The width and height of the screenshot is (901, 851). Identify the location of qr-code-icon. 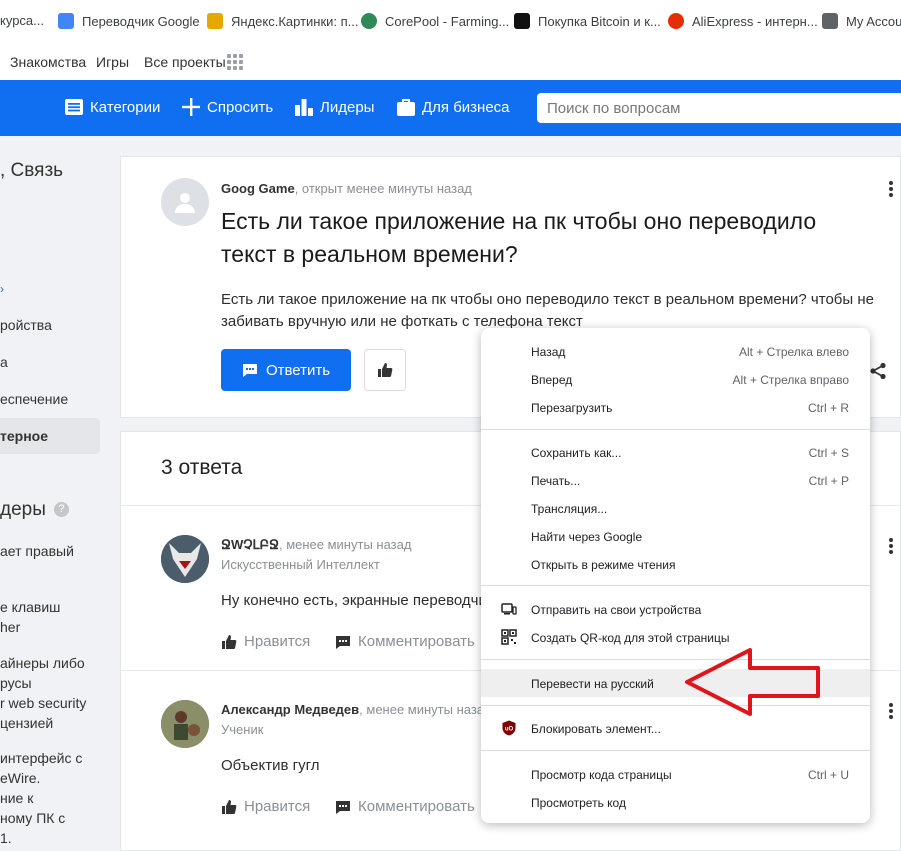
(509, 637).